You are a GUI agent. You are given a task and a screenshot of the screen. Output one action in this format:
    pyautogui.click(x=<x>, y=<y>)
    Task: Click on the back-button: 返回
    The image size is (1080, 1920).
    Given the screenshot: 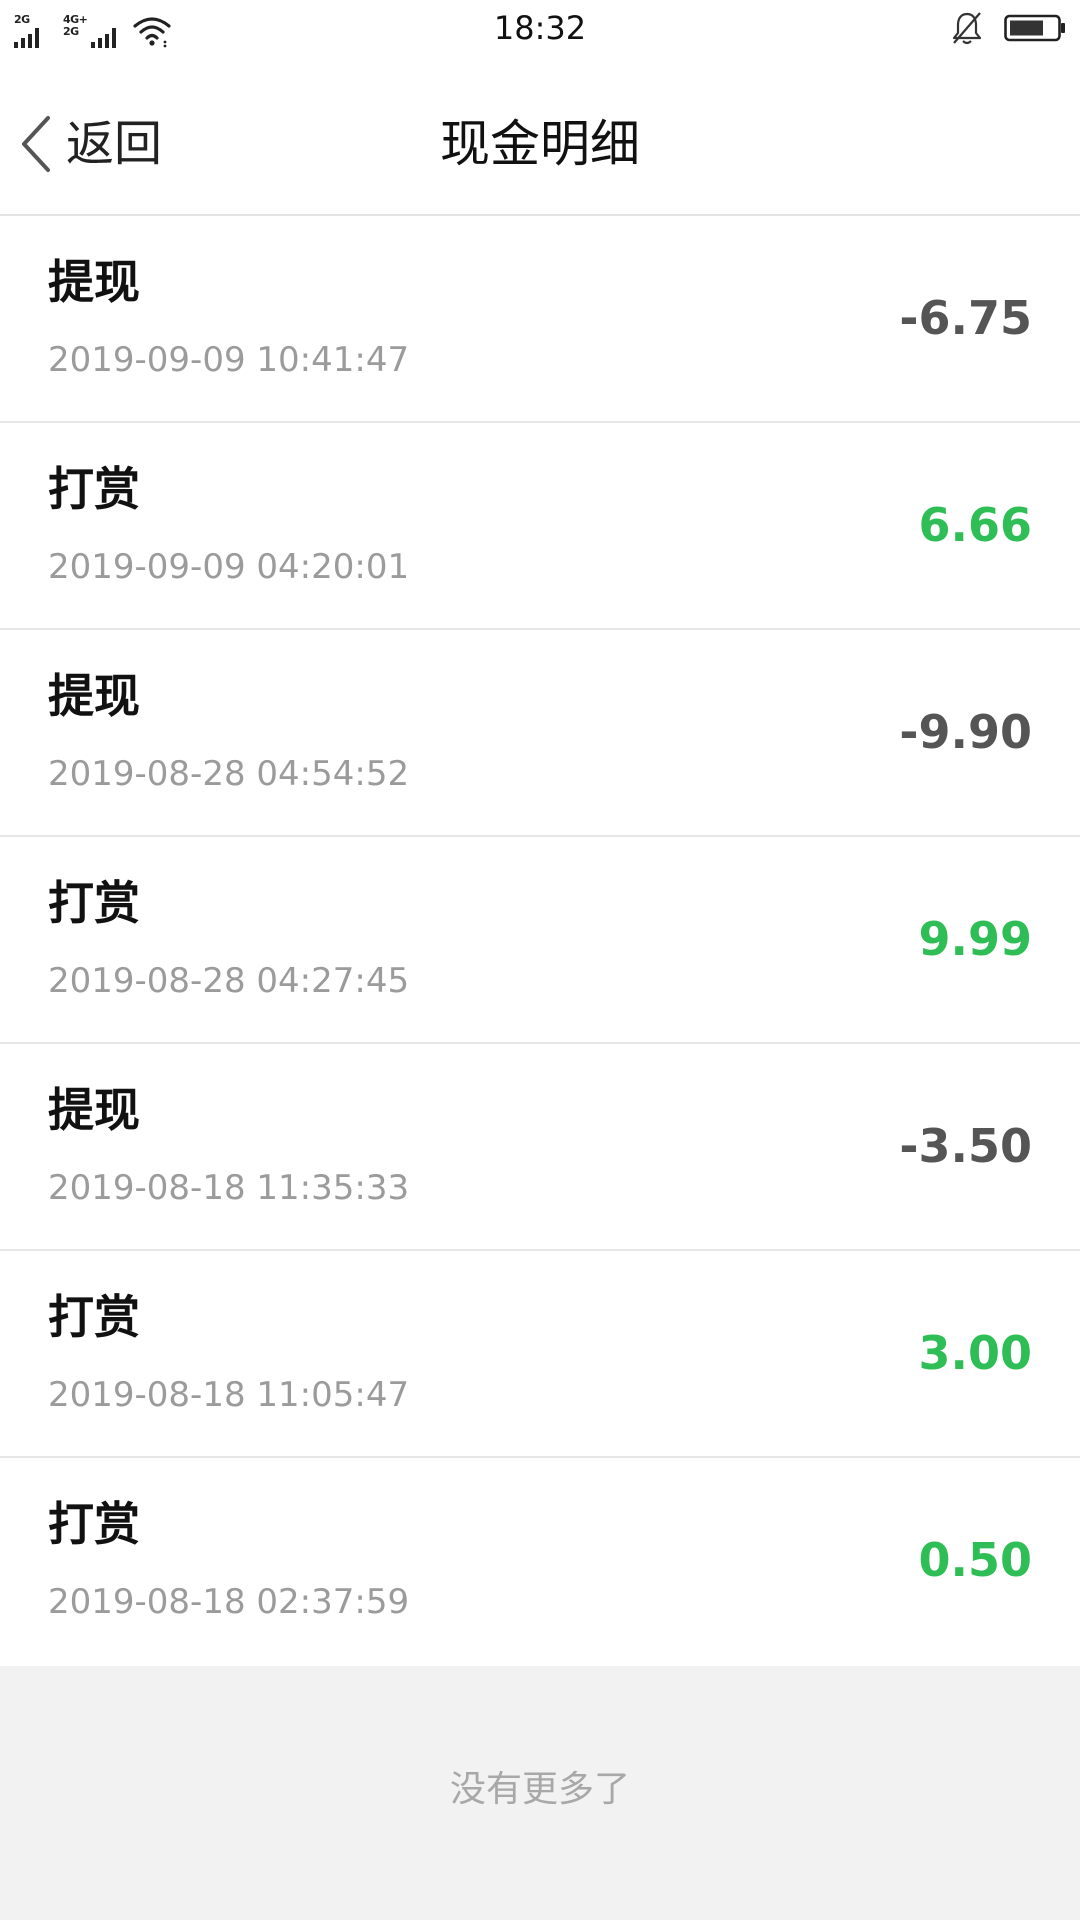 What is the action you would take?
    pyautogui.click(x=90, y=144)
    